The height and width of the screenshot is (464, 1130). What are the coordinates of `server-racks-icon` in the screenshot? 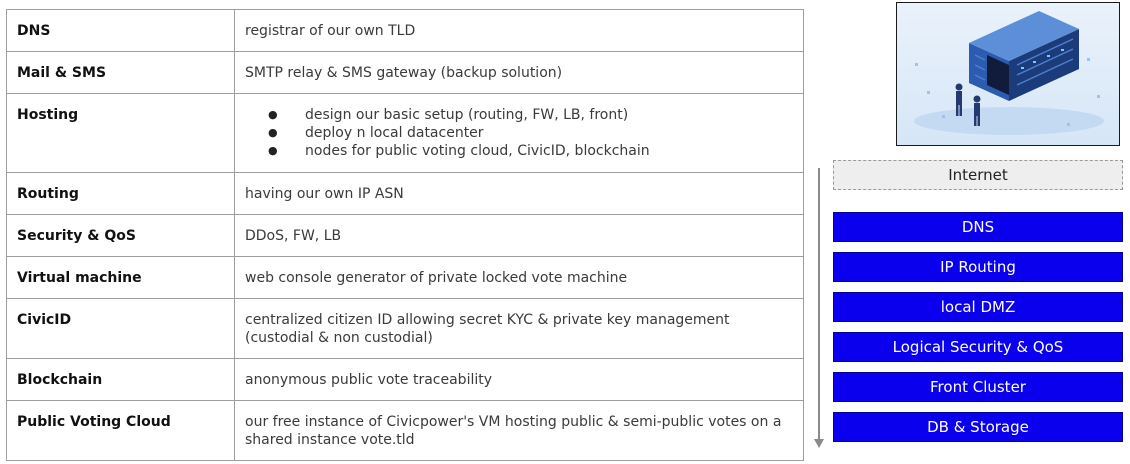 It's located at (1009, 73).